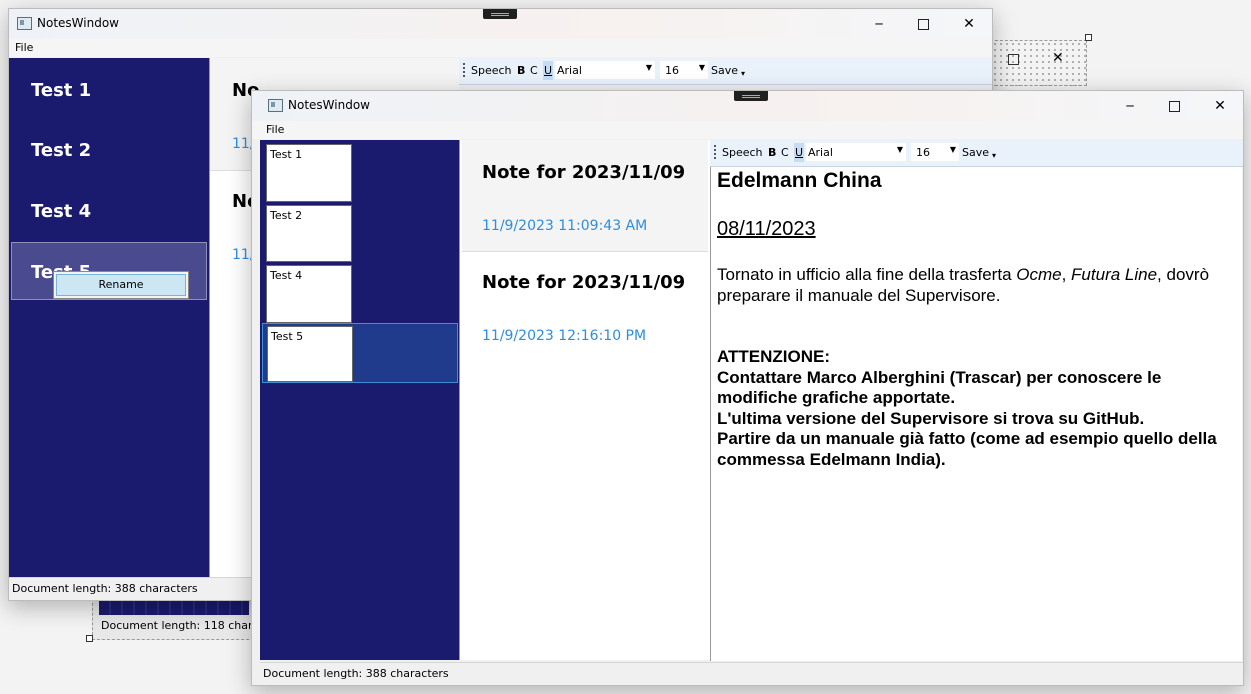 The height and width of the screenshot is (694, 1251). What do you see at coordinates (751, 673) in the screenshot?
I see `statusbar: Document length: 388 characters` at bounding box center [751, 673].